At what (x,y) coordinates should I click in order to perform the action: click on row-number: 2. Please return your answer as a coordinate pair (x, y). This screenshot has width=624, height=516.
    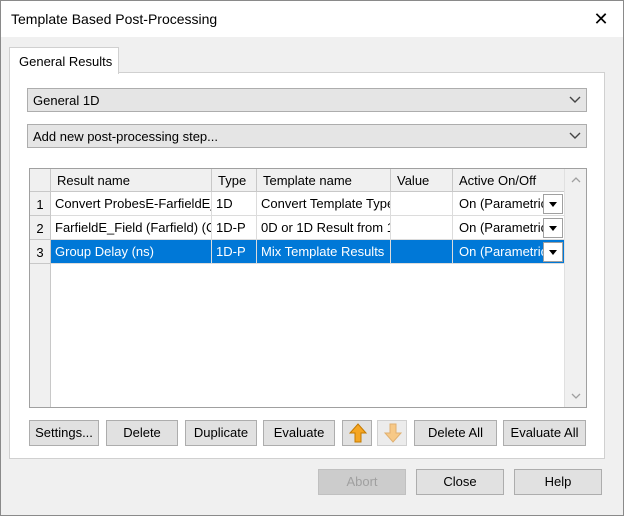
    Looking at the image, I should click on (40, 228).